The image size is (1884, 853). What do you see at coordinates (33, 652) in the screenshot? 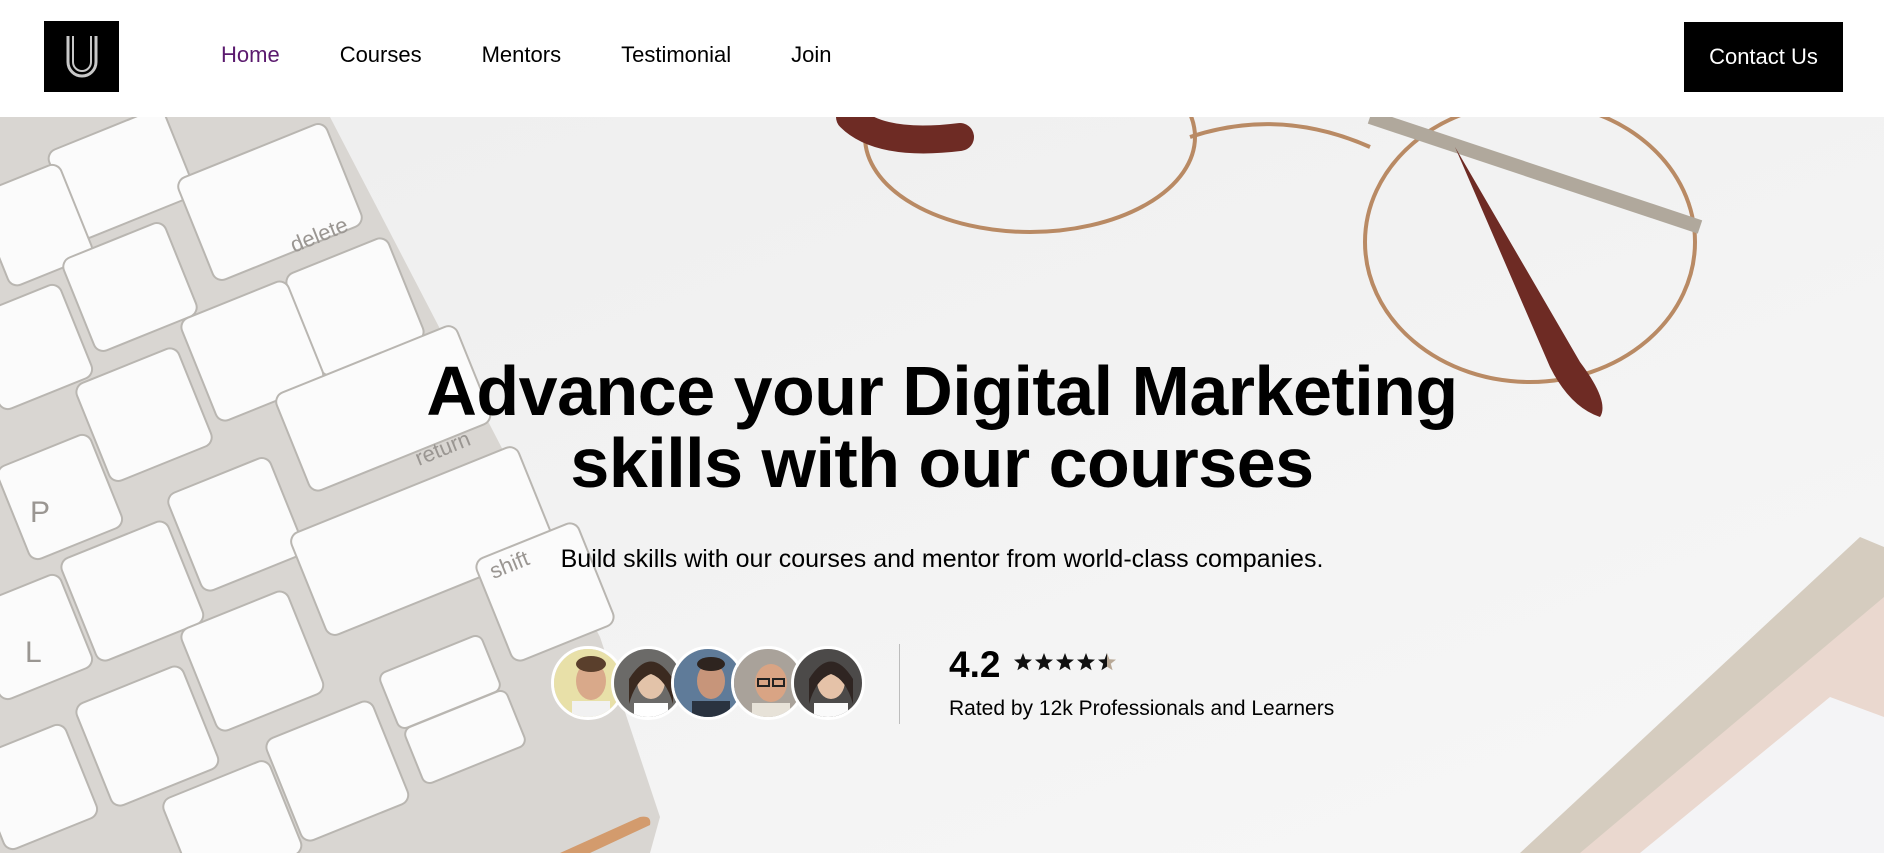
I see `svg-text: L` at bounding box center [33, 652].